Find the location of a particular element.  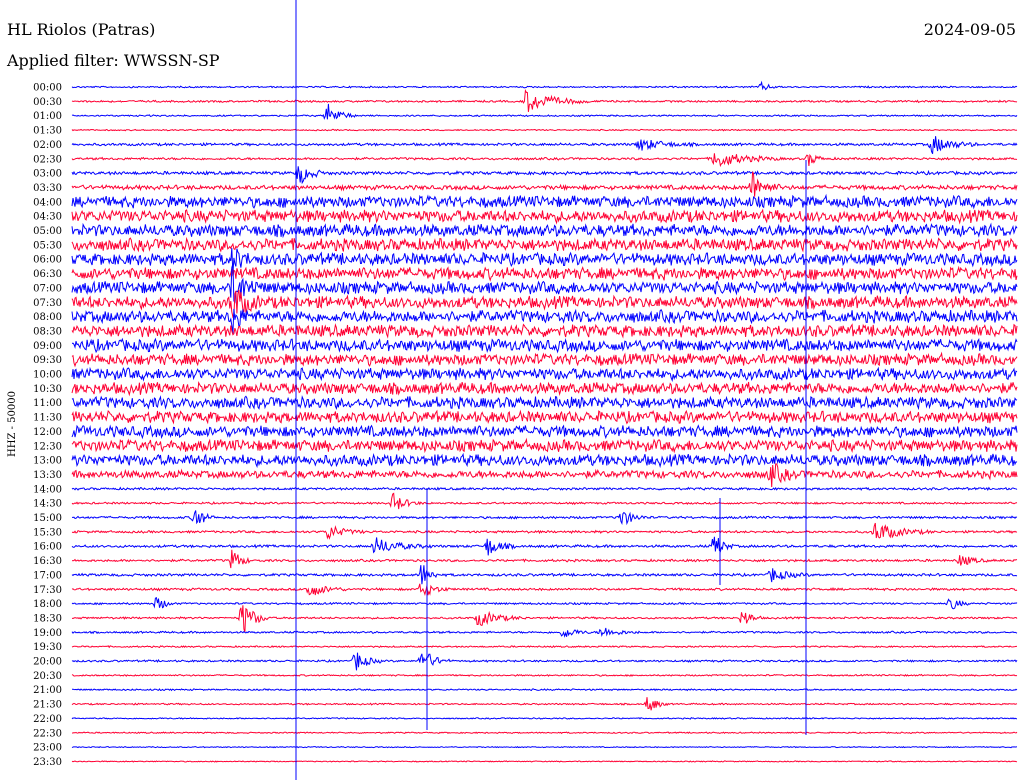

time-tick-label: 11:30 is located at coordinates (47, 418).